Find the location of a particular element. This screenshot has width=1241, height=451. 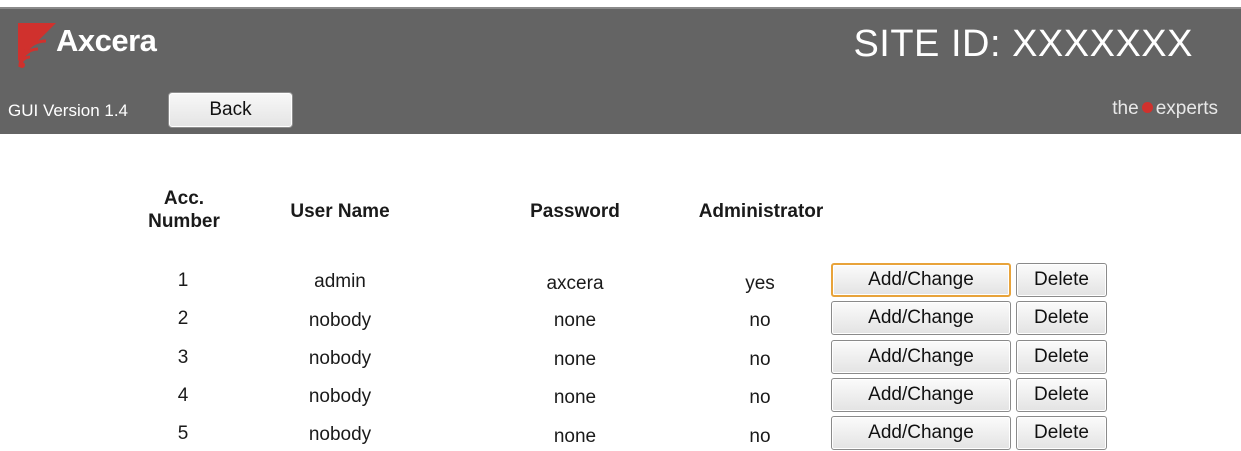

logo-text: Axcera is located at coordinates (106, 40).